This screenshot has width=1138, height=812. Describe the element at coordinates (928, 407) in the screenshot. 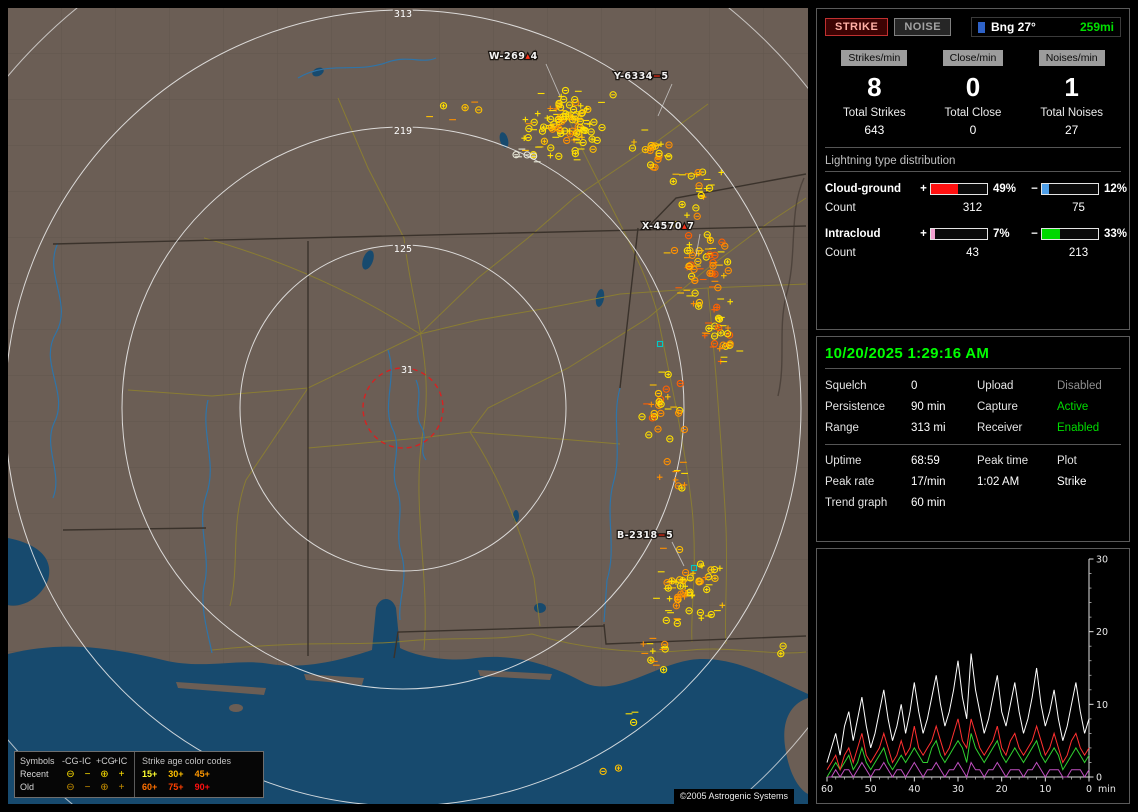

I see `persistence-value: 90 min` at that location.